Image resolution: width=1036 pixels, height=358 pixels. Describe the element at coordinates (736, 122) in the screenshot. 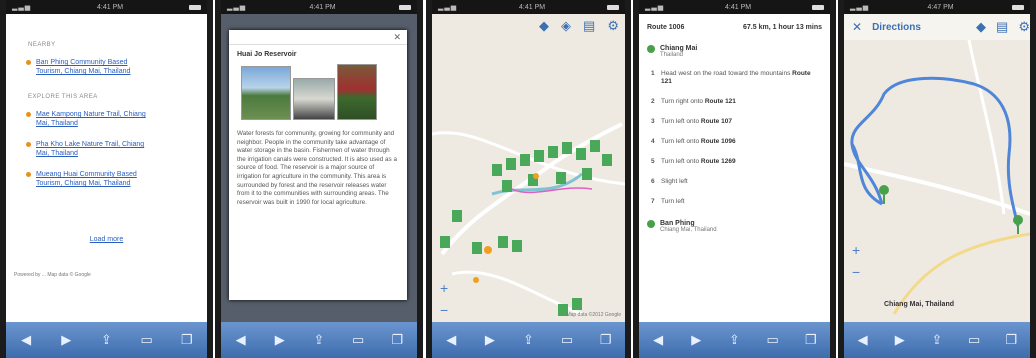

I see `direction-step: 3 Turn left onto Route 107` at that location.